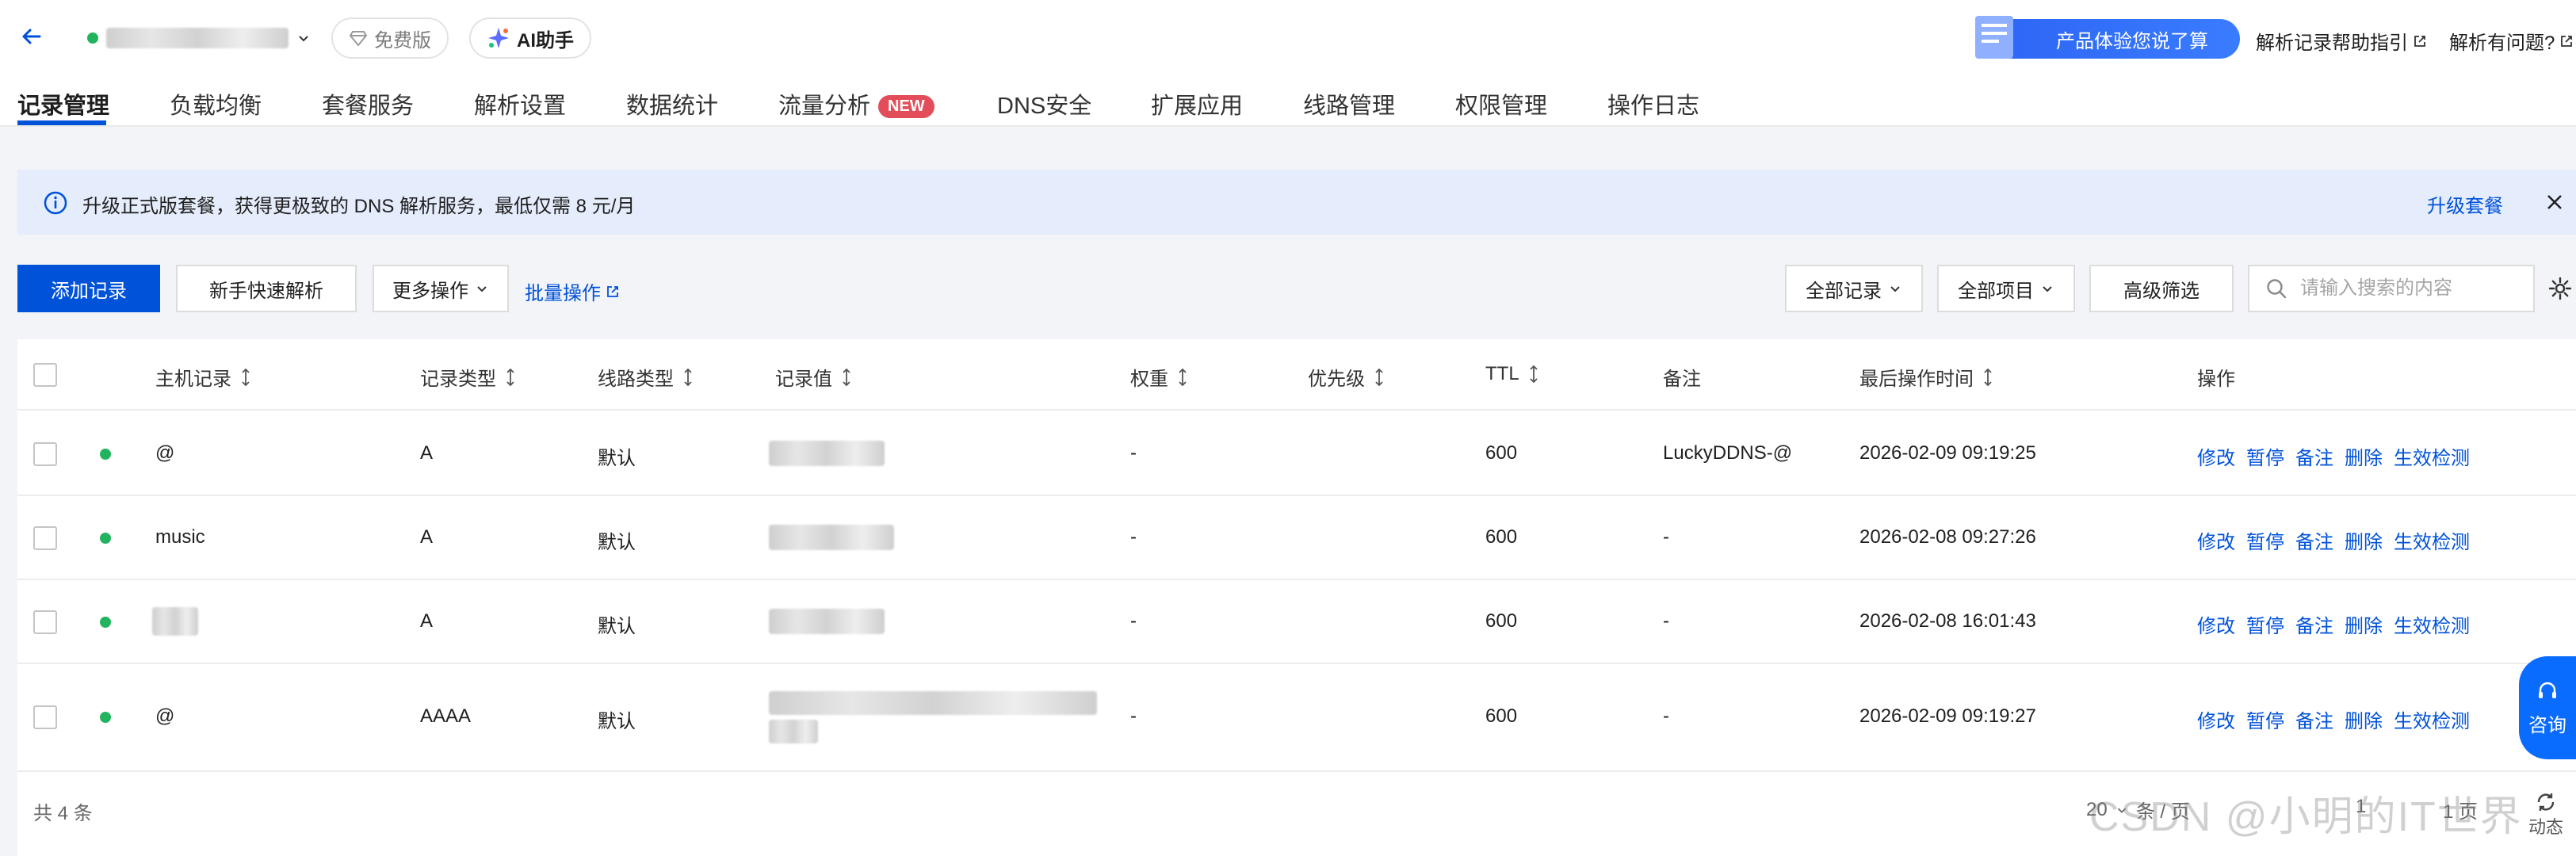  Describe the element at coordinates (1197, 103) in the screenshot. I see `tab-extensions: 扩展应用` at that location.